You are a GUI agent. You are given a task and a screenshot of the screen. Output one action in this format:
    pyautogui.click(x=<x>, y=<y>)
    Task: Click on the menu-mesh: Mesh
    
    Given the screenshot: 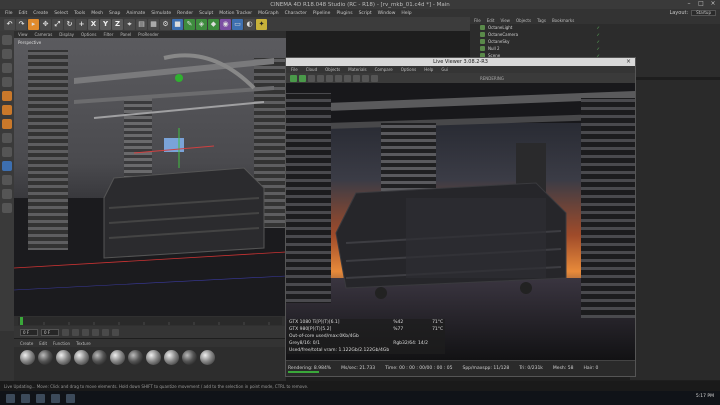 What is the action you would take?
    pyautogui.click(x=97, y=13)
    